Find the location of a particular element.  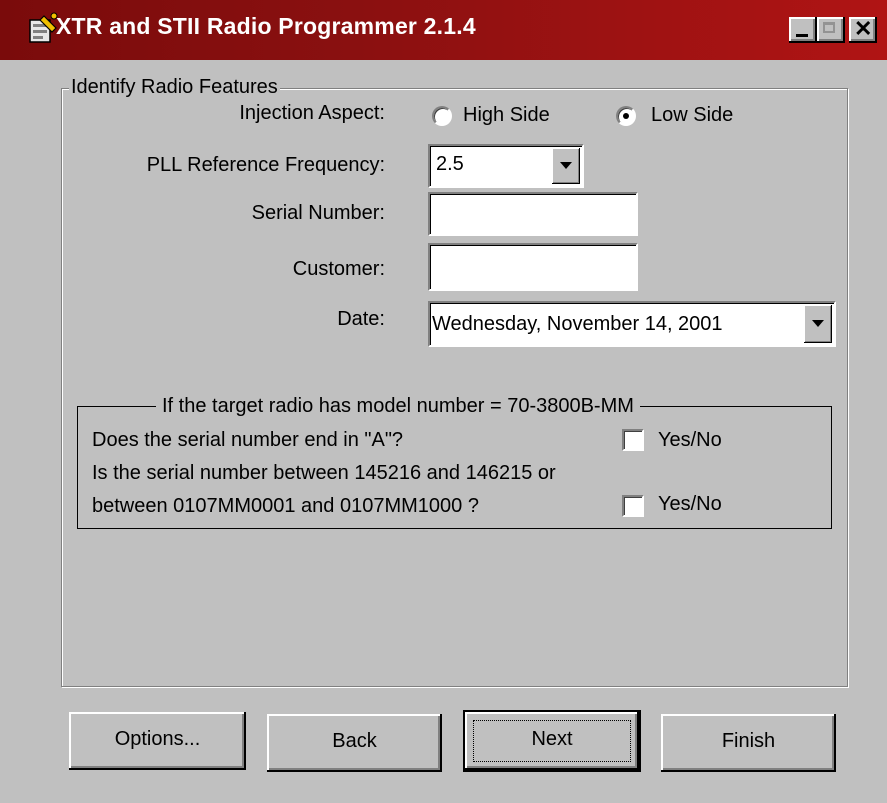

high-side-label: High Side is located at coordinates (506, 115).